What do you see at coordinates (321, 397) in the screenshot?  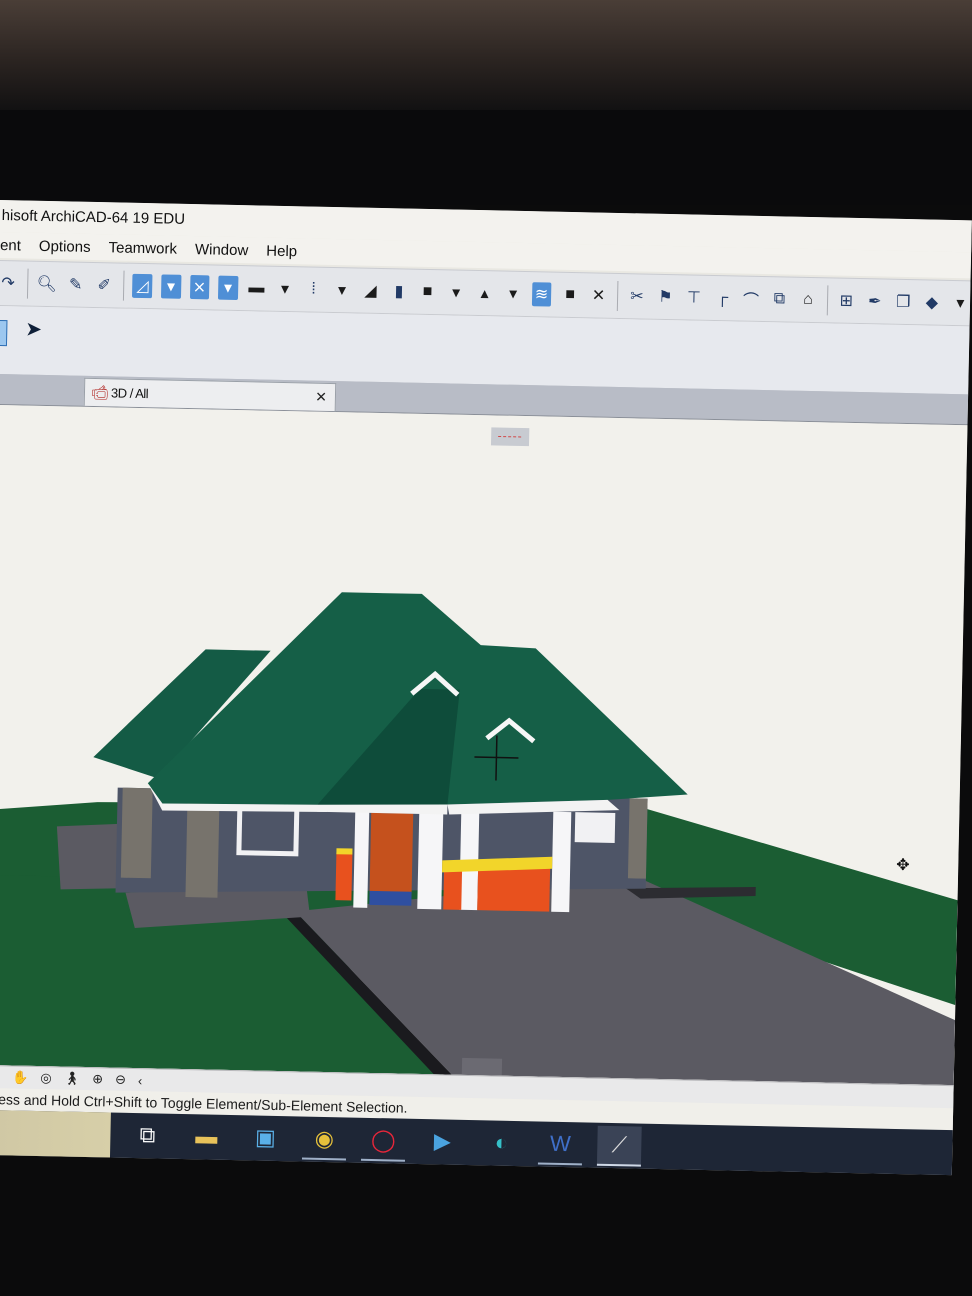 I see `close-icon: ✕` at bounding box center [321, 397].